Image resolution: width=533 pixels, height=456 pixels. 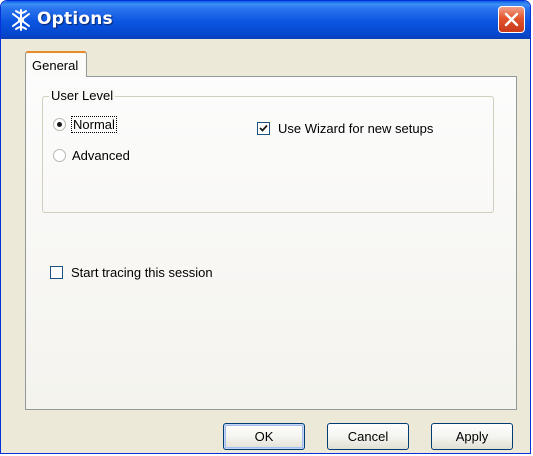 I want to click on radio-normal-label: Normal, so click(x=94, y=124).